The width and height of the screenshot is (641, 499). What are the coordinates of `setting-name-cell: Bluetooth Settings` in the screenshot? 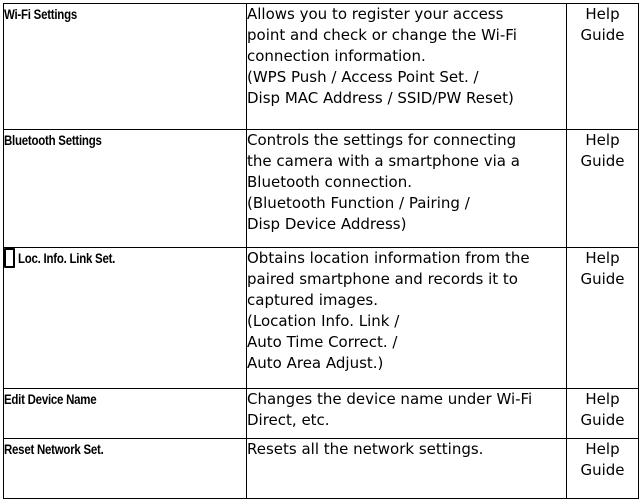 It's located at (125, 188).